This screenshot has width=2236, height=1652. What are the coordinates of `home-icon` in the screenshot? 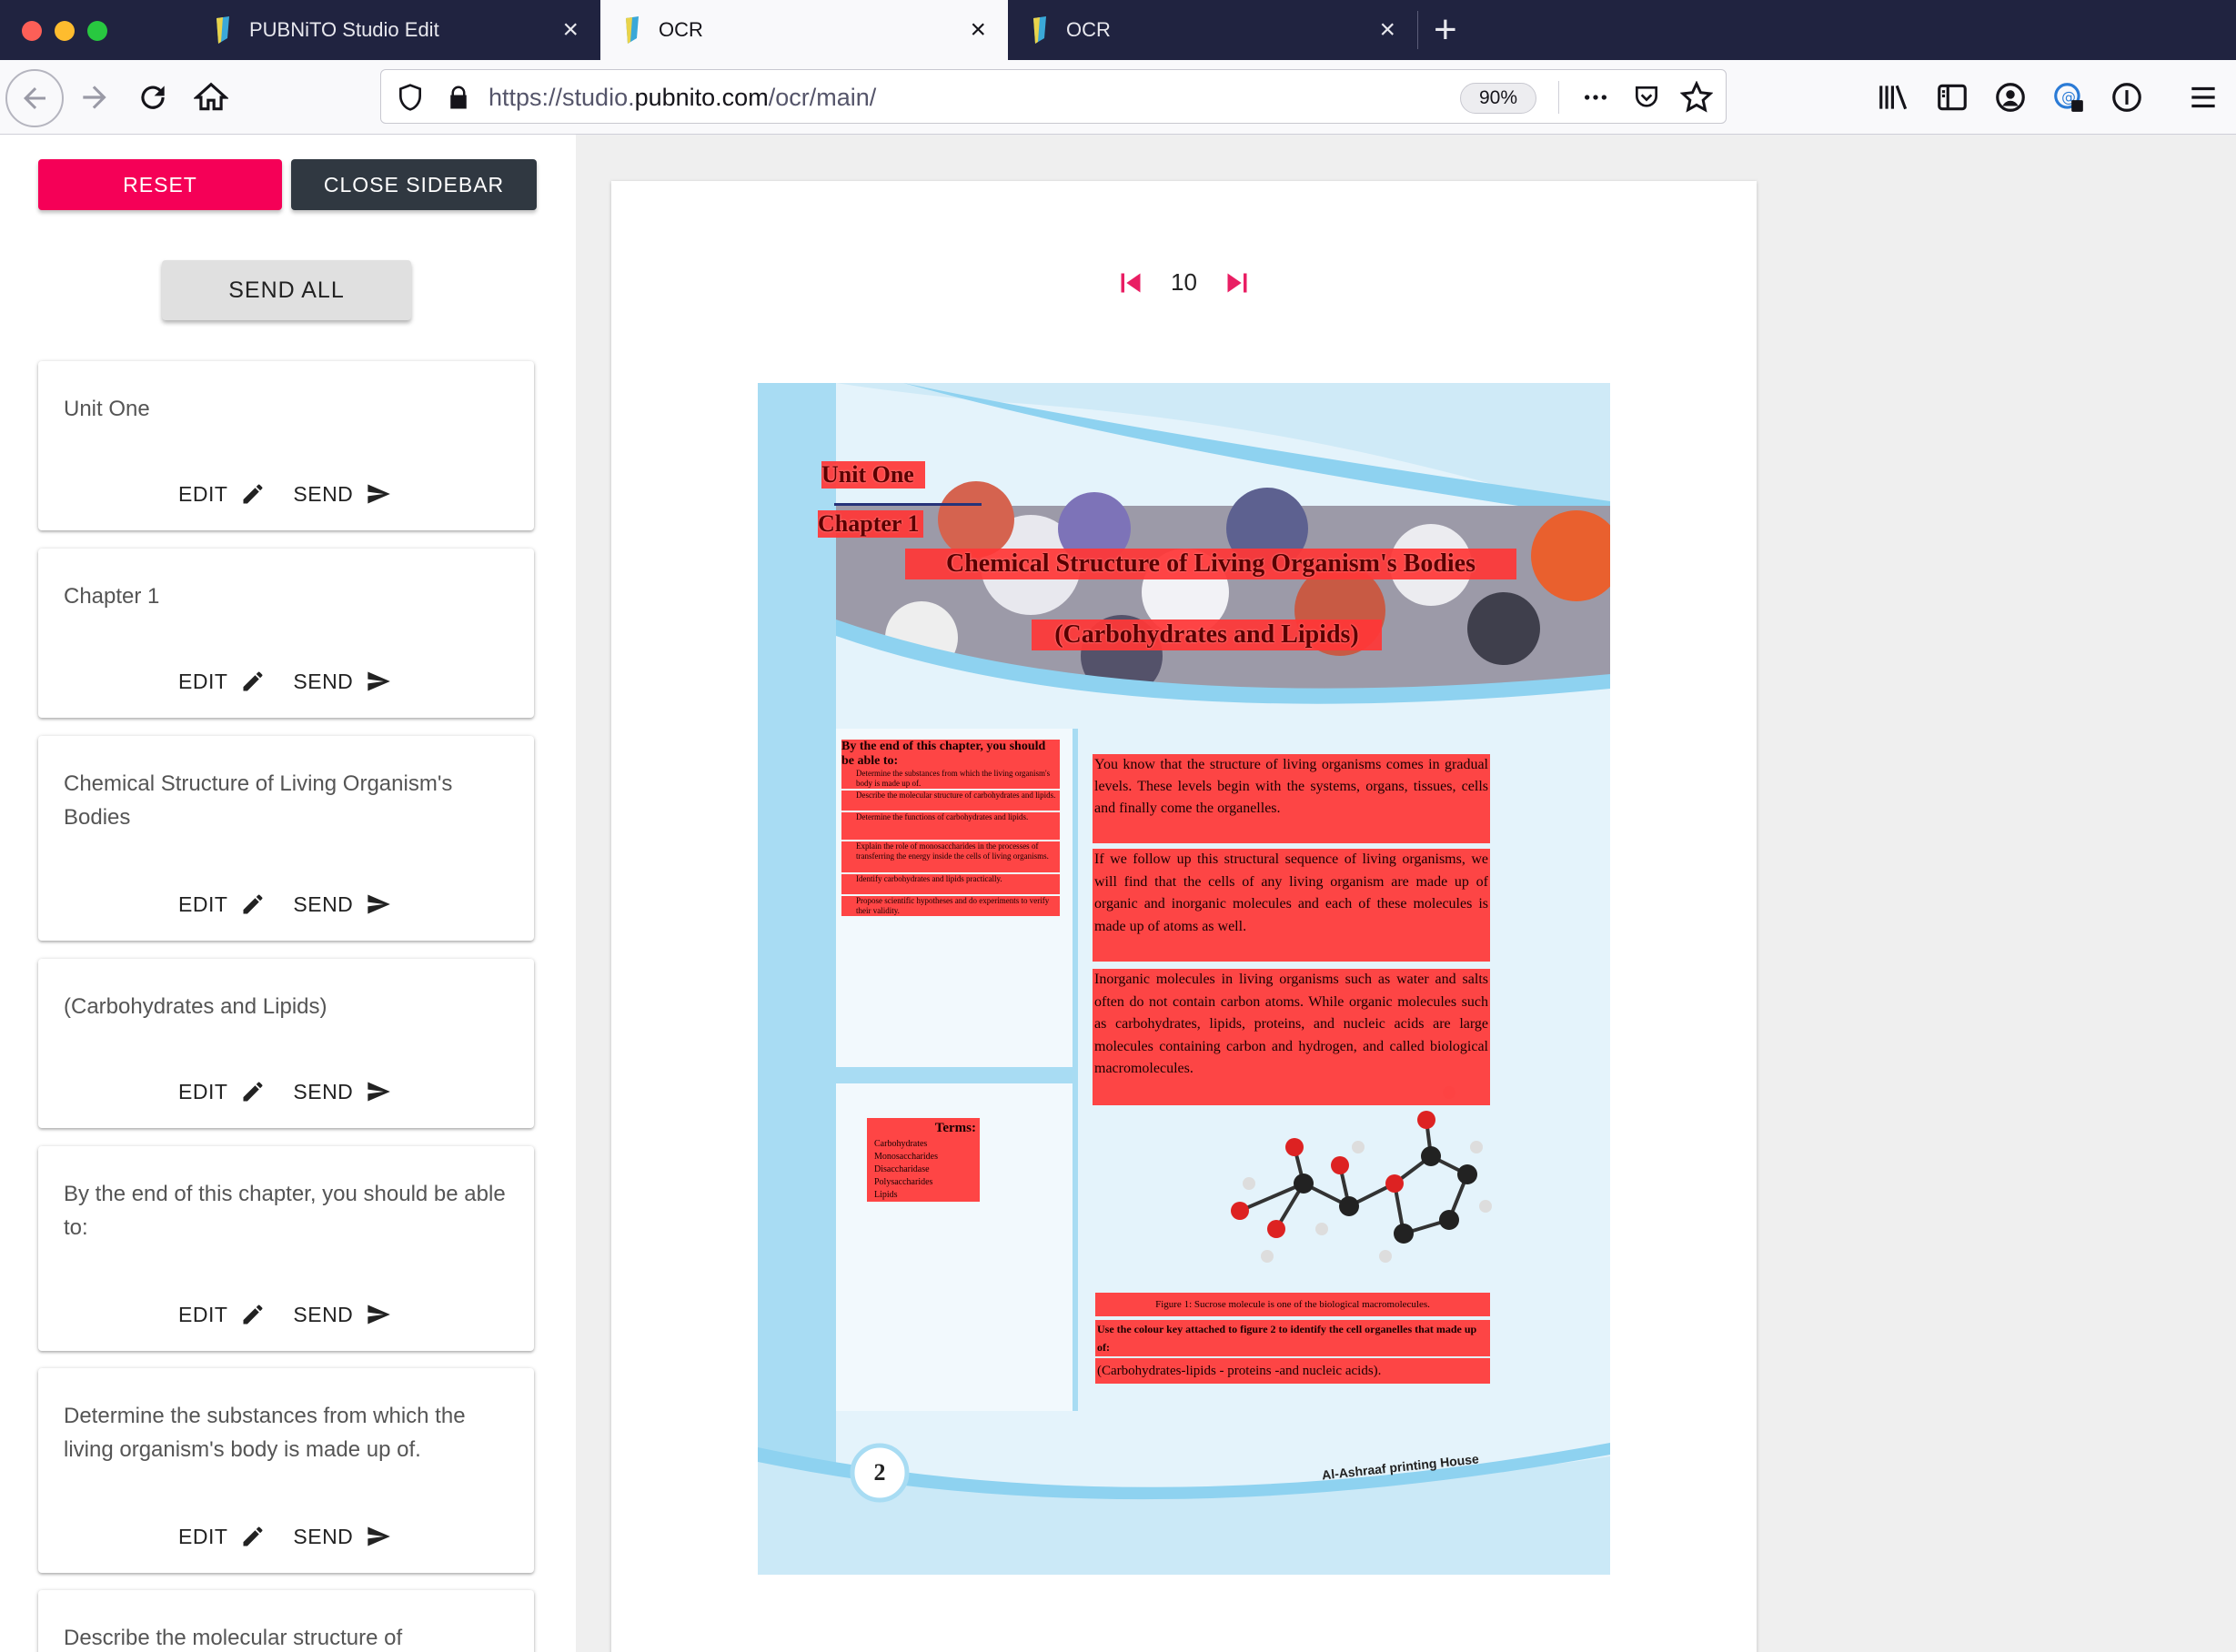 It's located at (211, 96).